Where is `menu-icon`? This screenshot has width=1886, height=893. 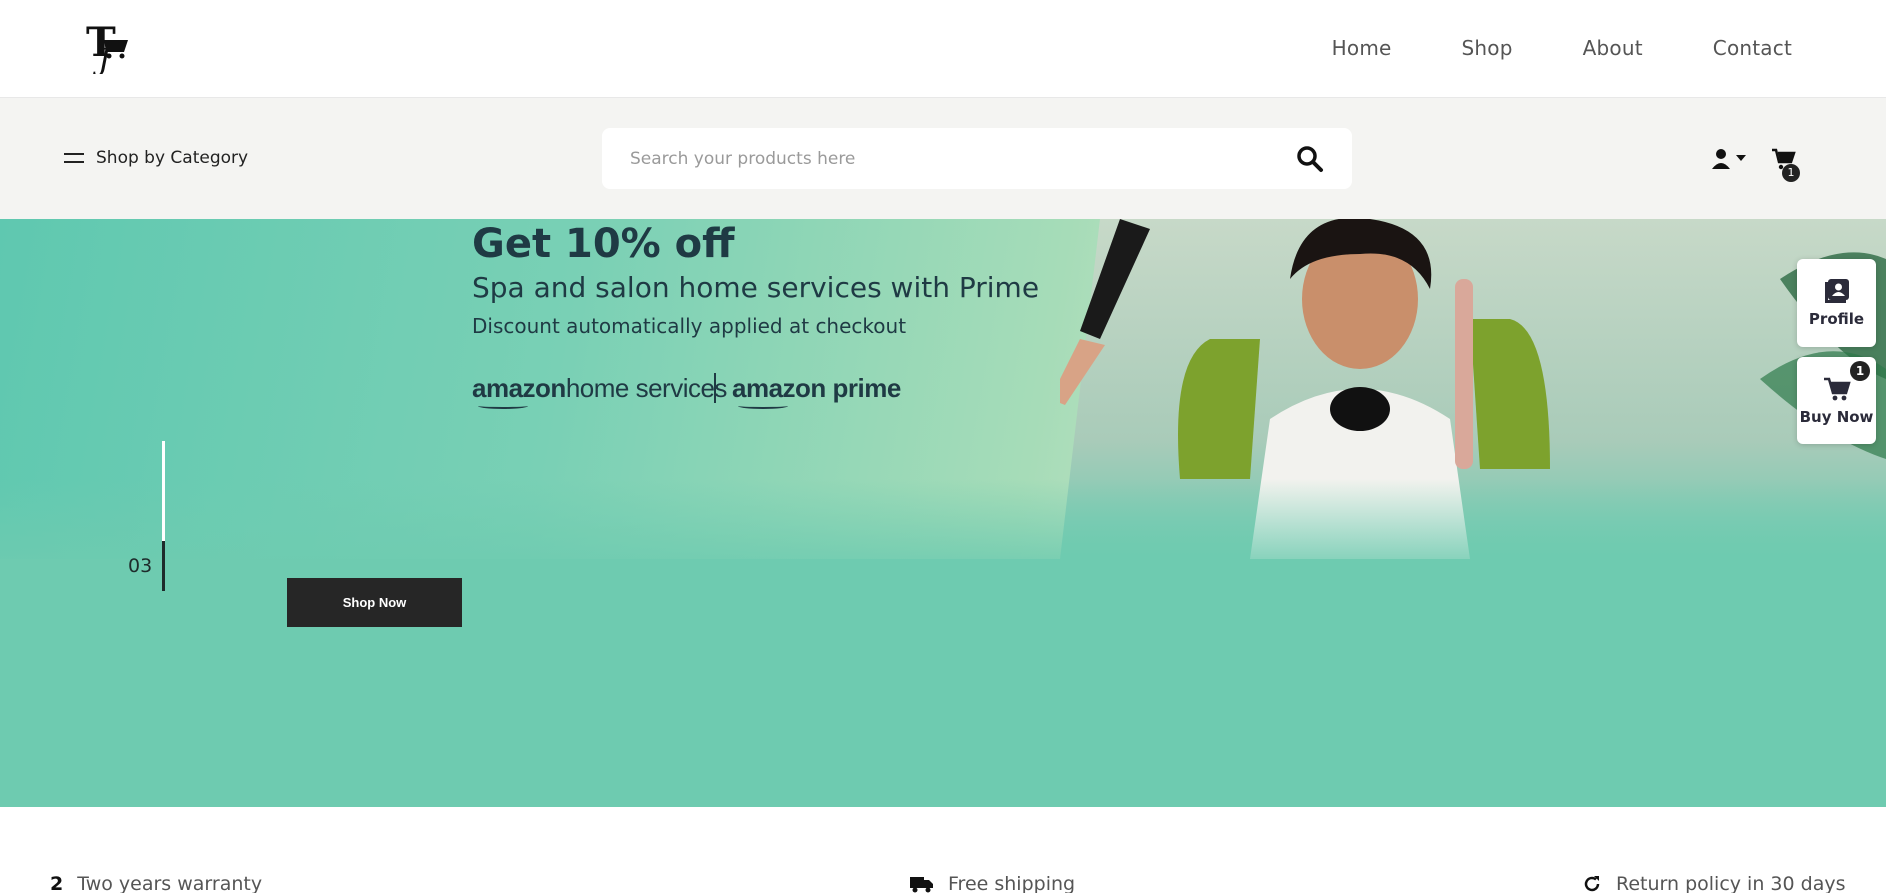
menu-icon is located at coordinates (74, 158).